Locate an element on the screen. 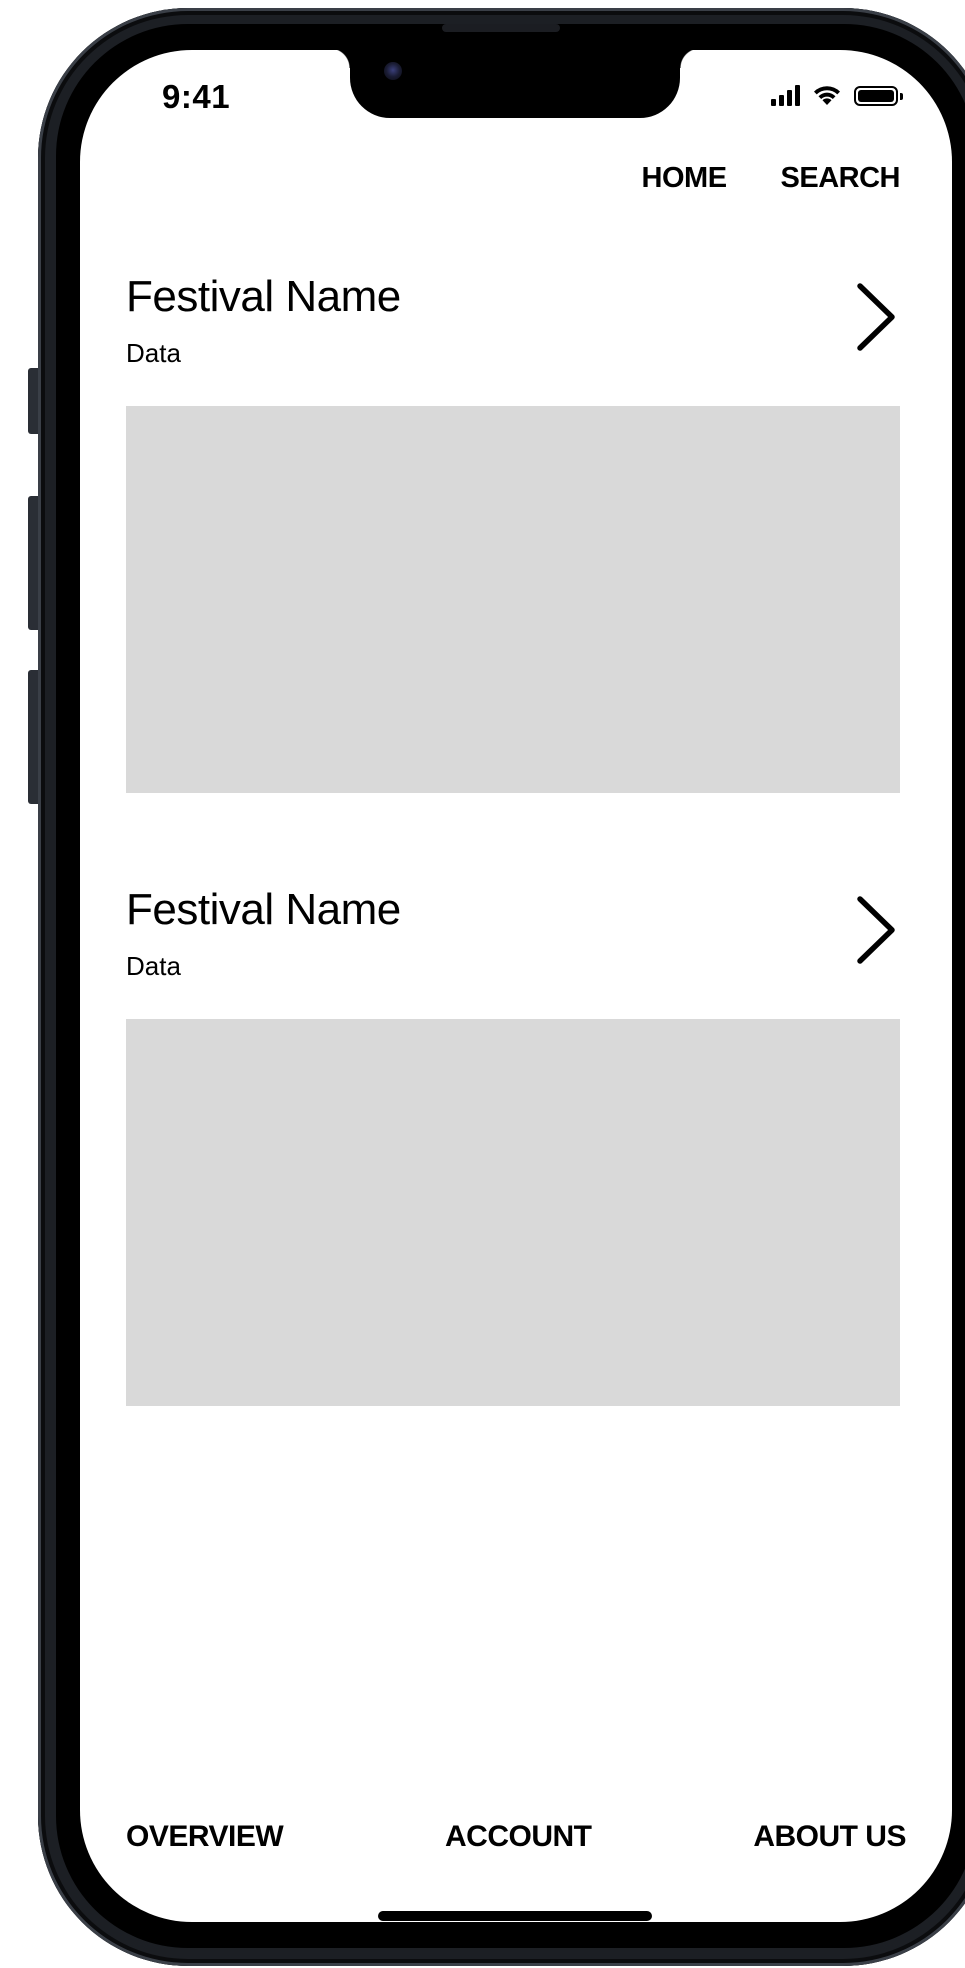 This screenshot has height=1968, width=965. notch is located at coordinates (515, 84).